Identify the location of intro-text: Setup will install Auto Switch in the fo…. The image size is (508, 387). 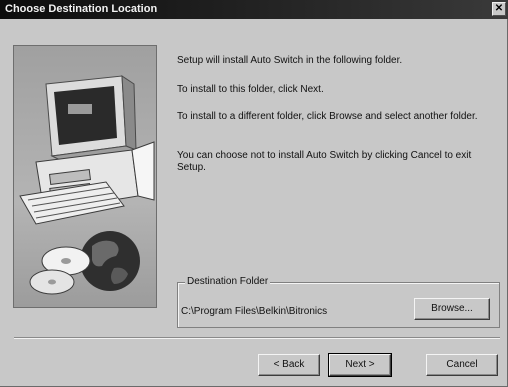
(290, 60).